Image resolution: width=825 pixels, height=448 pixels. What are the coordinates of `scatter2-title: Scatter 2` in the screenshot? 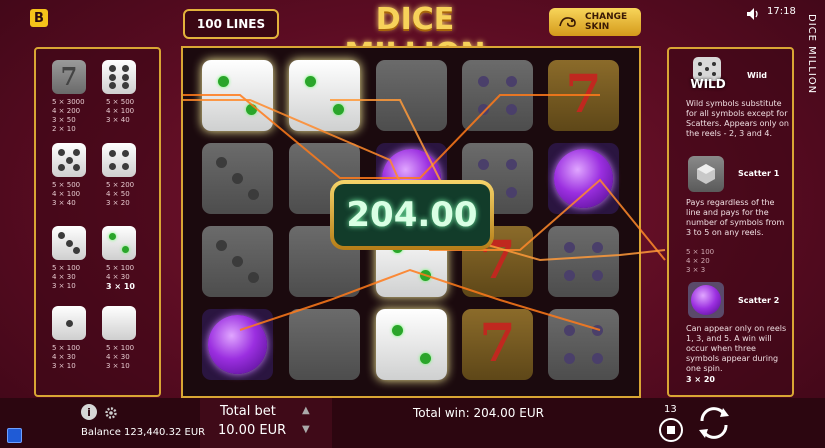 It's located at (759, 300).